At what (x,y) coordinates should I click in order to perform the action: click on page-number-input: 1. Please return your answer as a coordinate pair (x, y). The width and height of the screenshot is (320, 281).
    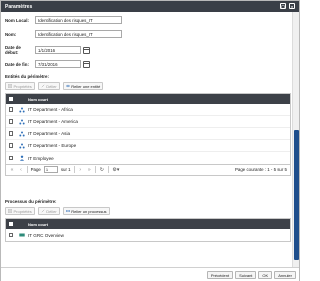
    Looking at the image, I should click on (50, 169).